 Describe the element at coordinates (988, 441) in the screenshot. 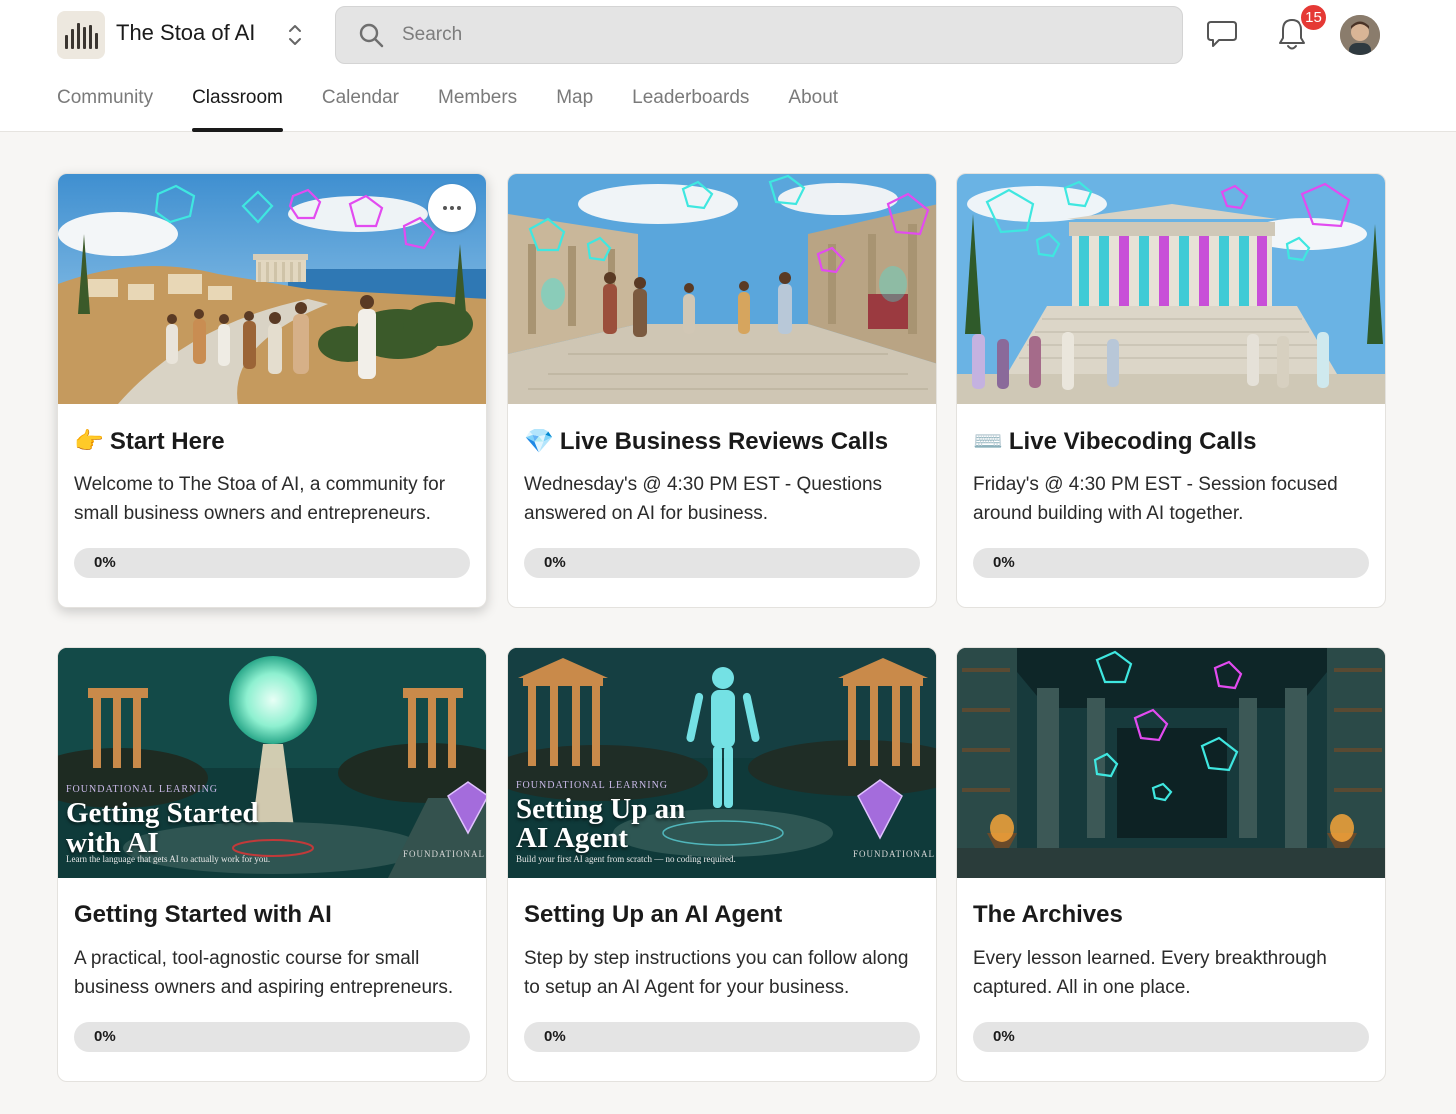

I see `keyboard-emoji-icon: ⌨️` at that location.